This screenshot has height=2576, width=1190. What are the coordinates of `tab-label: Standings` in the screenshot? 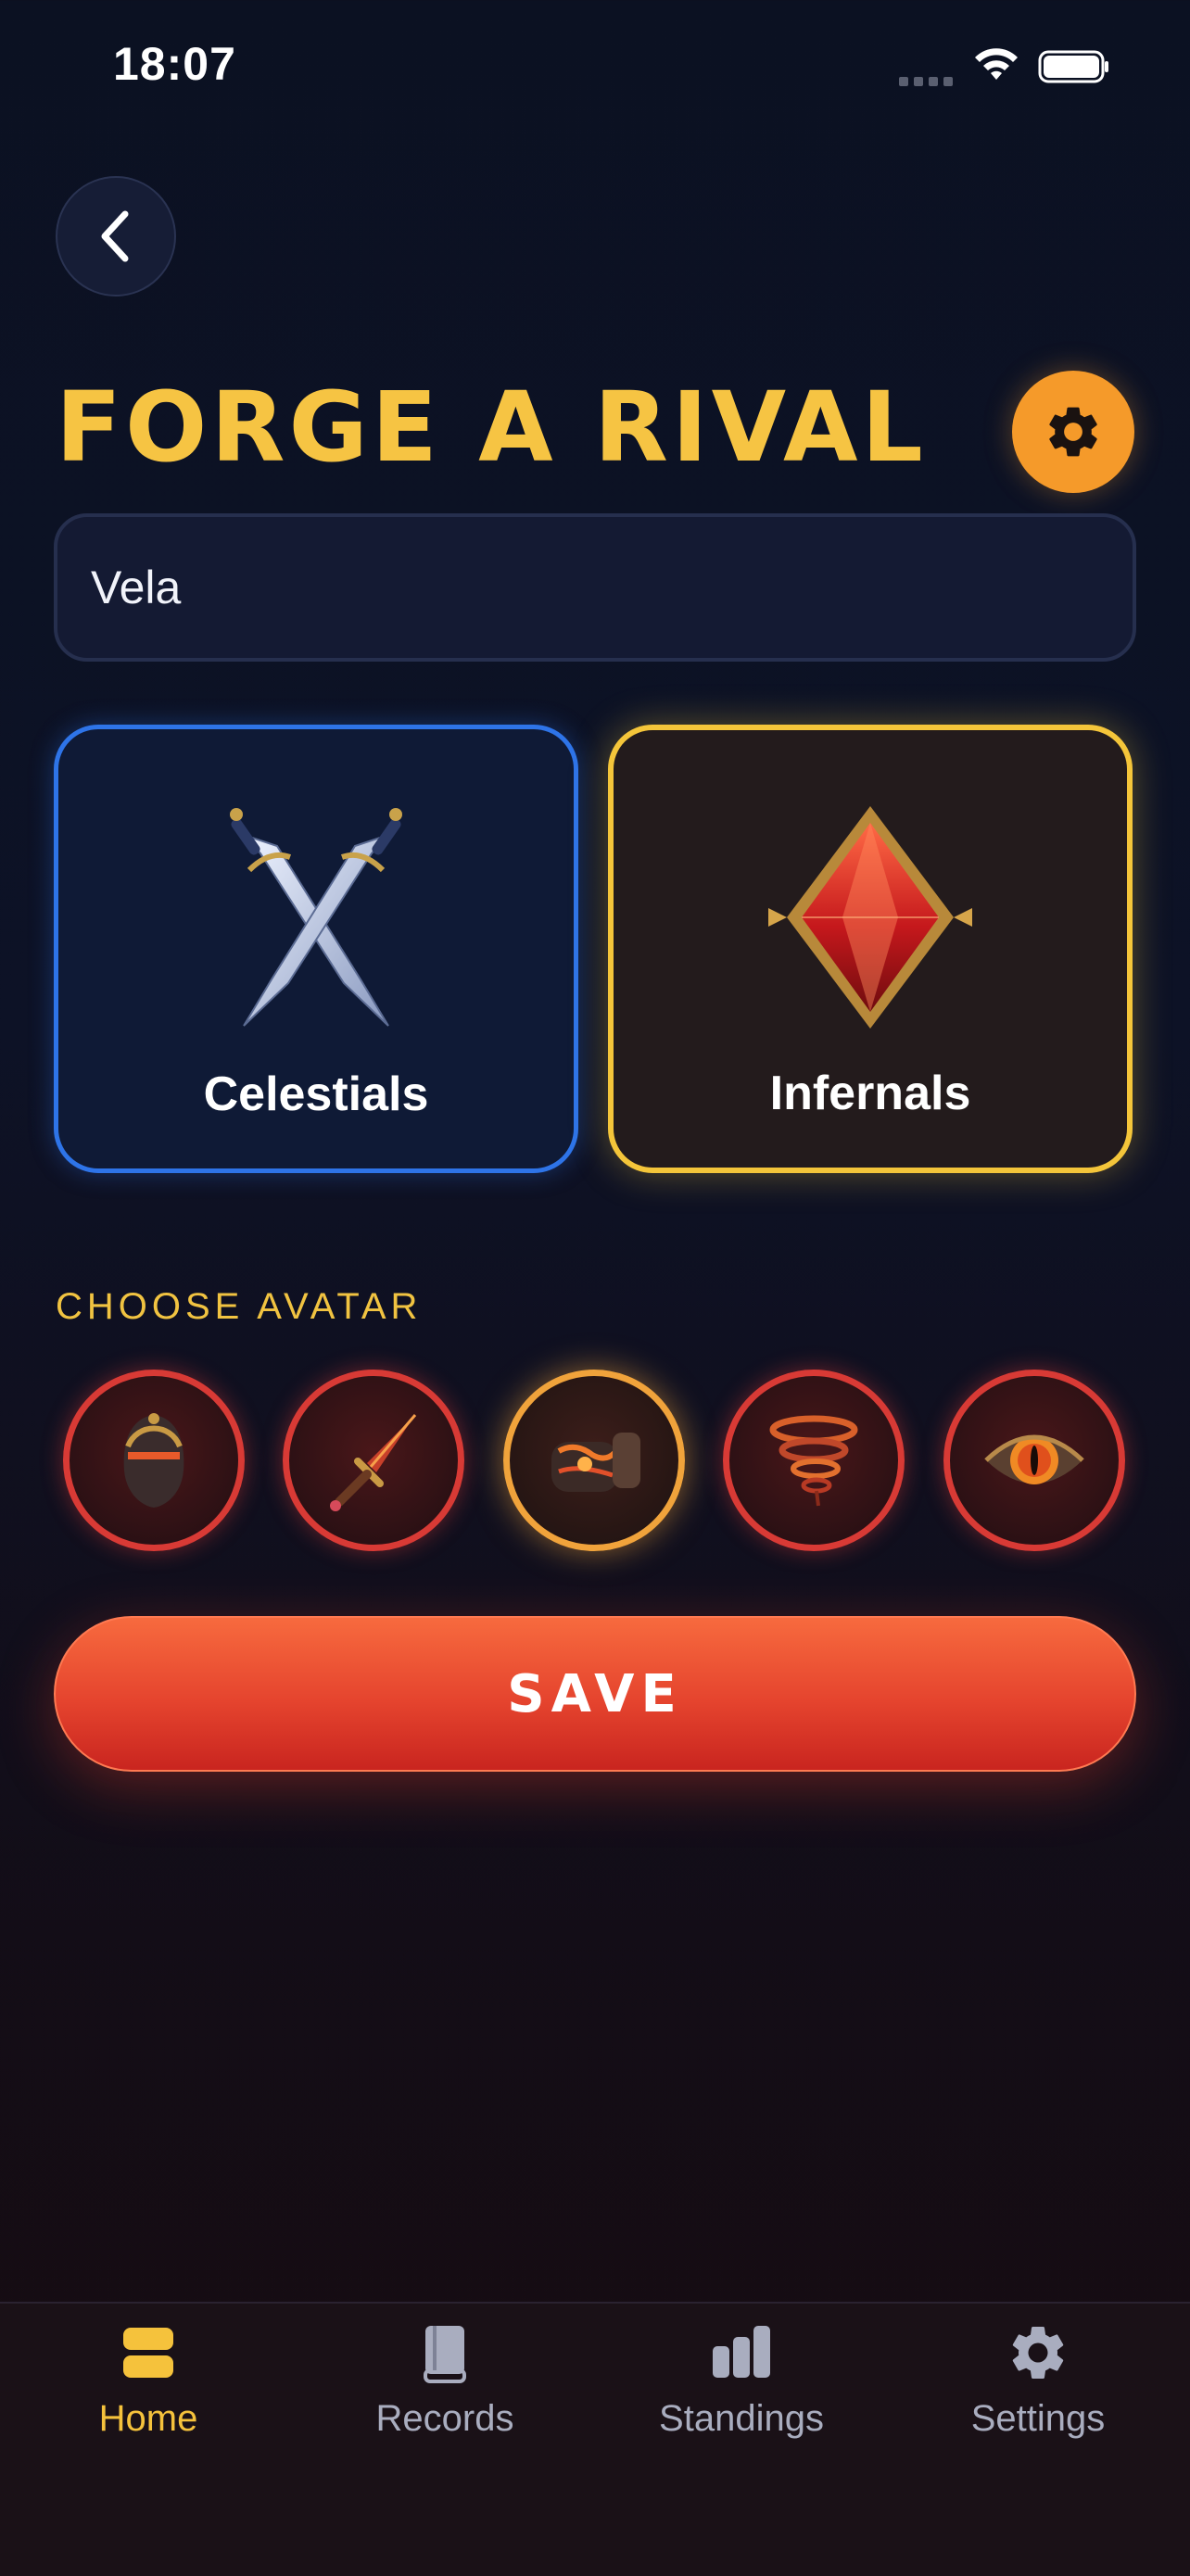 It's located at (741, 2418).